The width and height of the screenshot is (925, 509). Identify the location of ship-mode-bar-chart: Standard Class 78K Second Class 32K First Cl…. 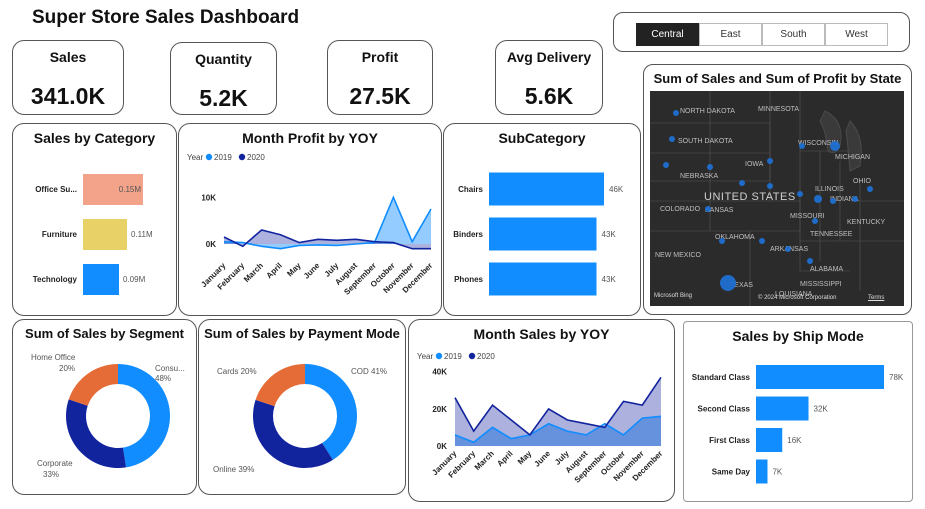
(798, 424).